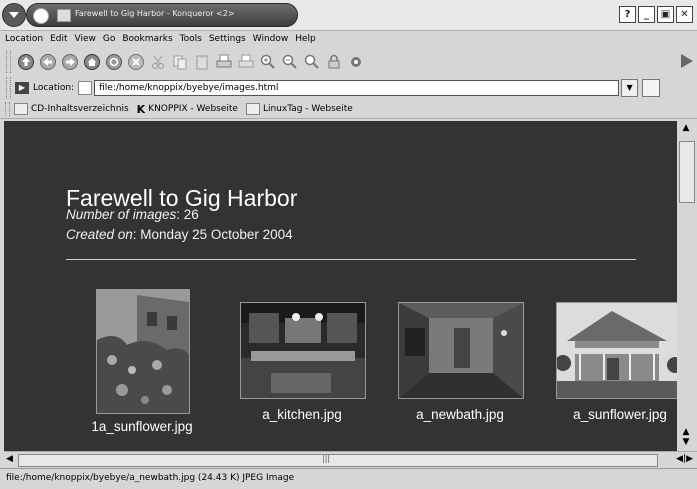 The width and height of the screenshot is (697, 489). I want to click on bookmark-linuxtag: LinuxTag - Webseite, so click(299, 109).